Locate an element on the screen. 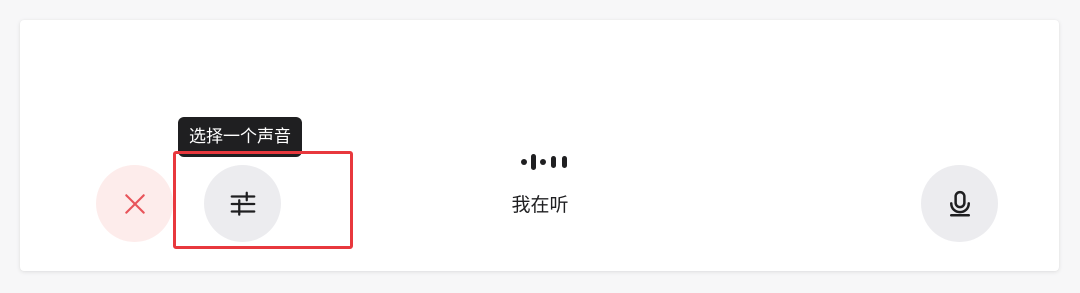 The width and height of the screenshot is (1080, 293). close-icon is located at coordinates (134, 203).